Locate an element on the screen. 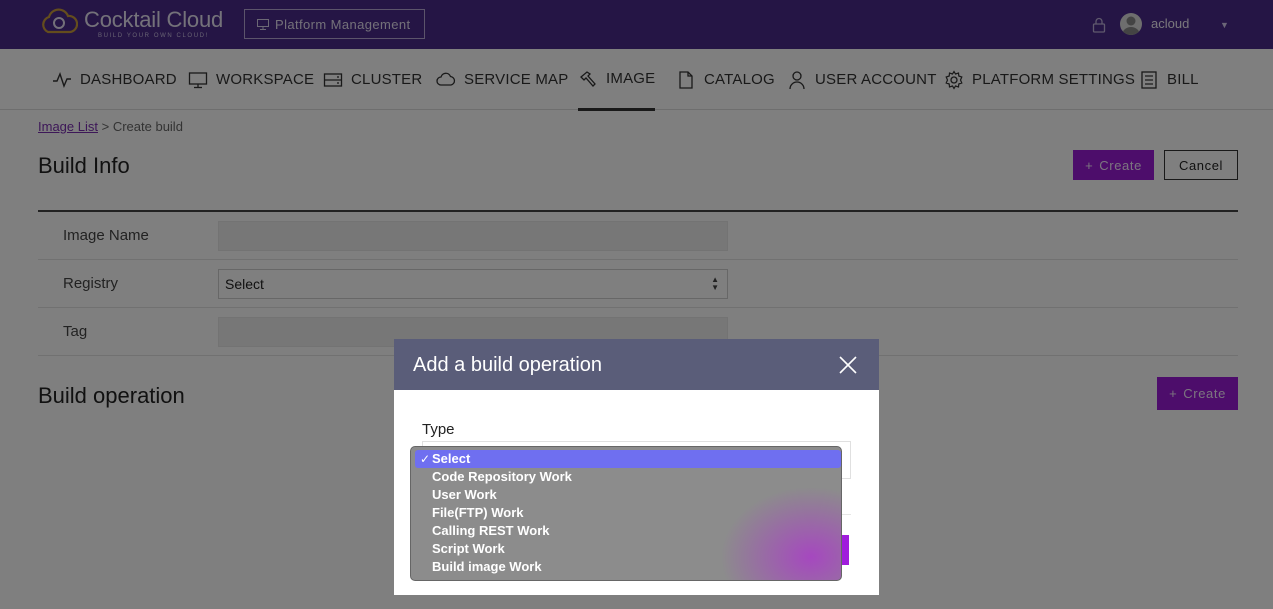 The height and width of the screenshot is (609, 1273). dropdown-option-build-image-work: Build image Work is located at coordinates (628, 567).